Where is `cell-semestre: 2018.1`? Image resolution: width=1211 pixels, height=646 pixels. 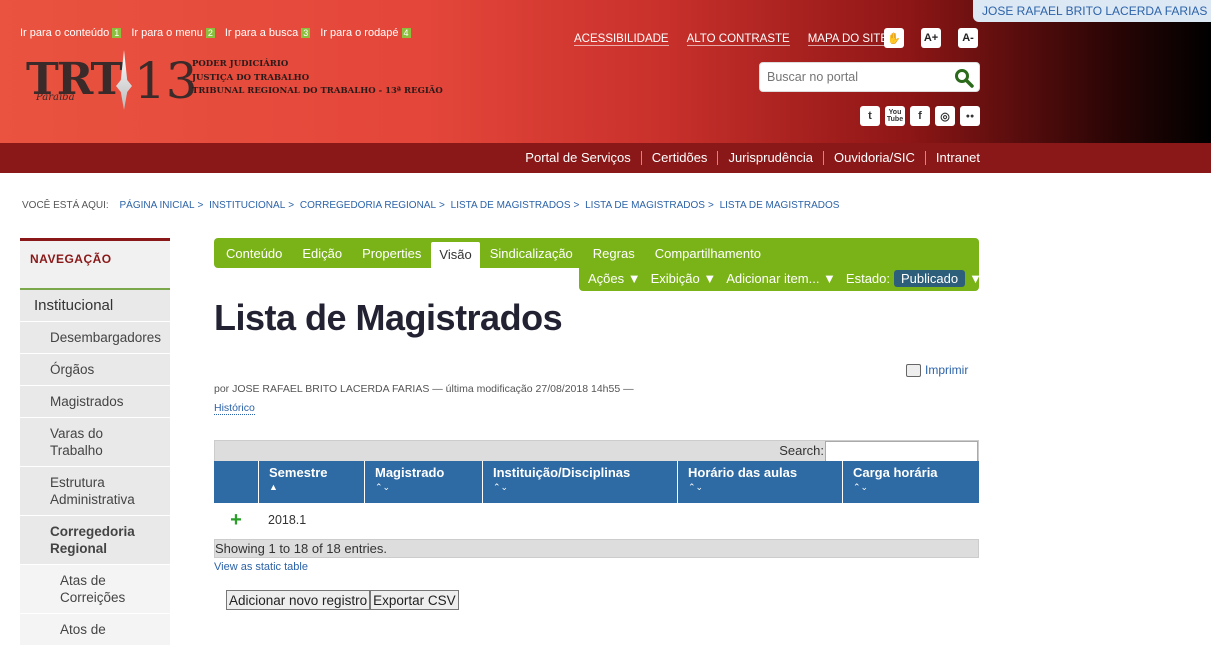
cell-semestre: 2018.1 is located at coordinates (287, 520).